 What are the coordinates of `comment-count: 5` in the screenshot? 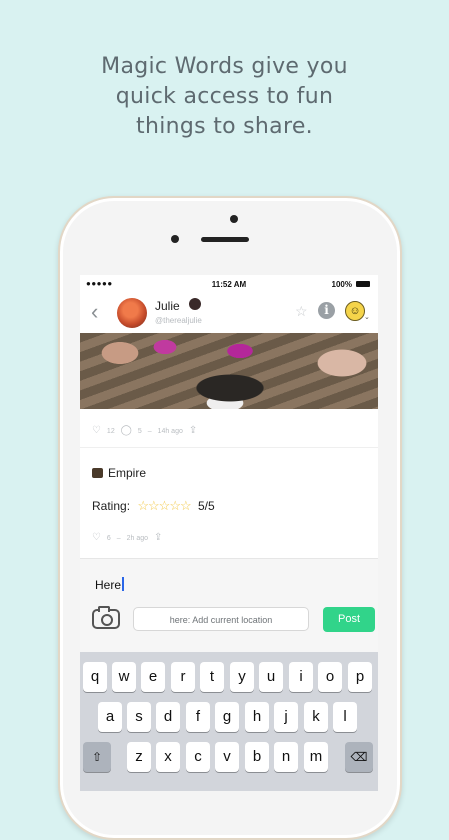 It's located at (139, 431).